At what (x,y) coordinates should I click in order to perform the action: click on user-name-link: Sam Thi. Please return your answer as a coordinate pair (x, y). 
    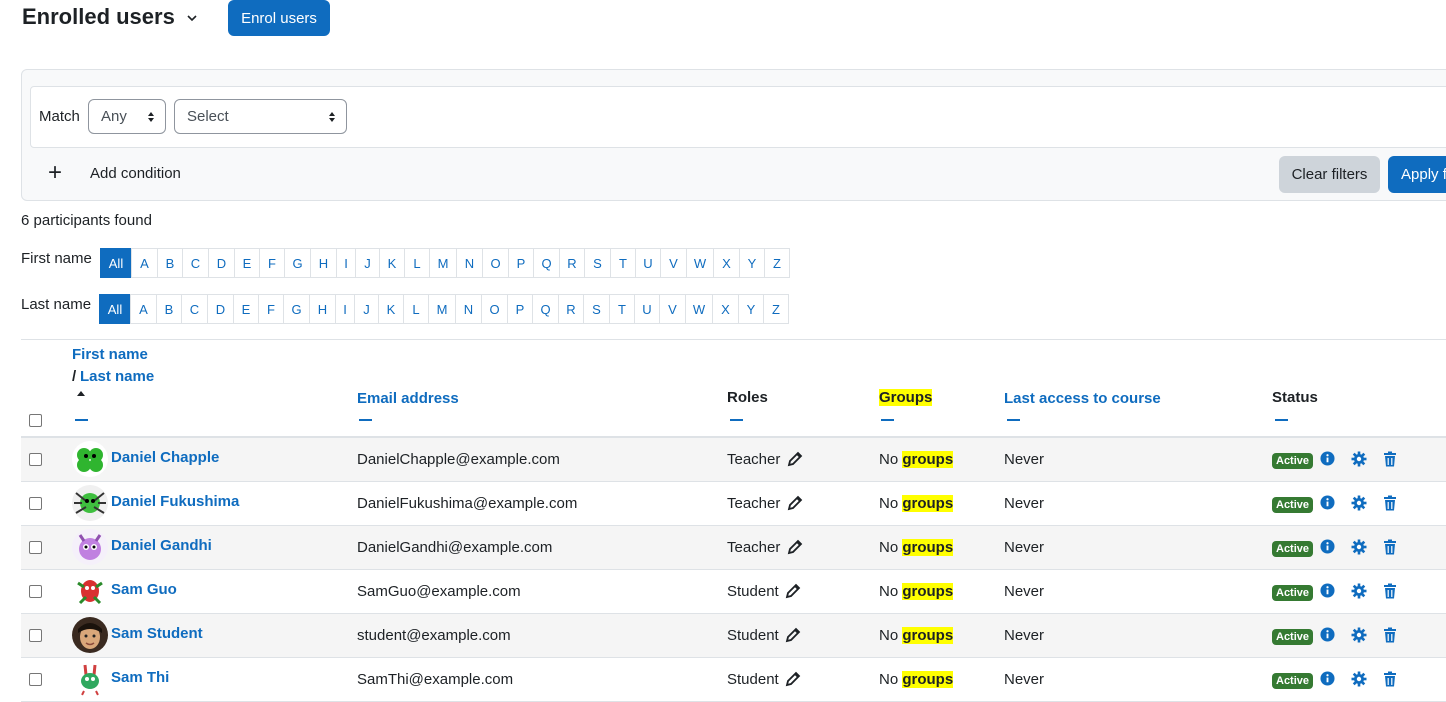
    Looking at the image, I should click on (140, 677).